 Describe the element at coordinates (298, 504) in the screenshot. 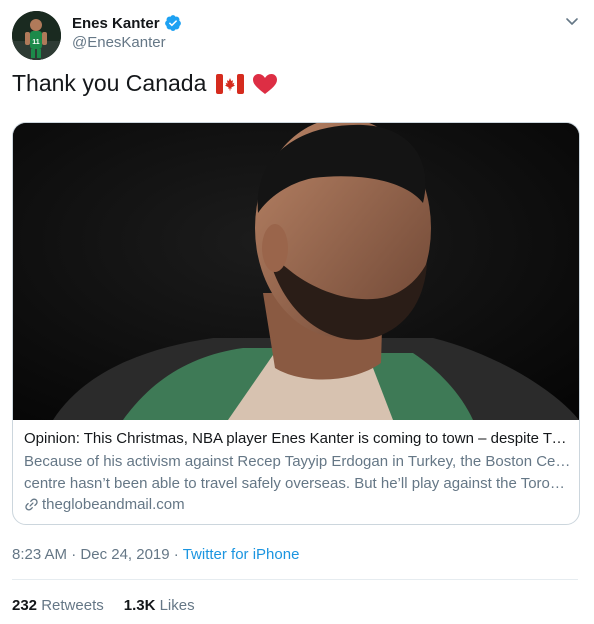

I see `card-domain: theglobeandmail.com` at that location.